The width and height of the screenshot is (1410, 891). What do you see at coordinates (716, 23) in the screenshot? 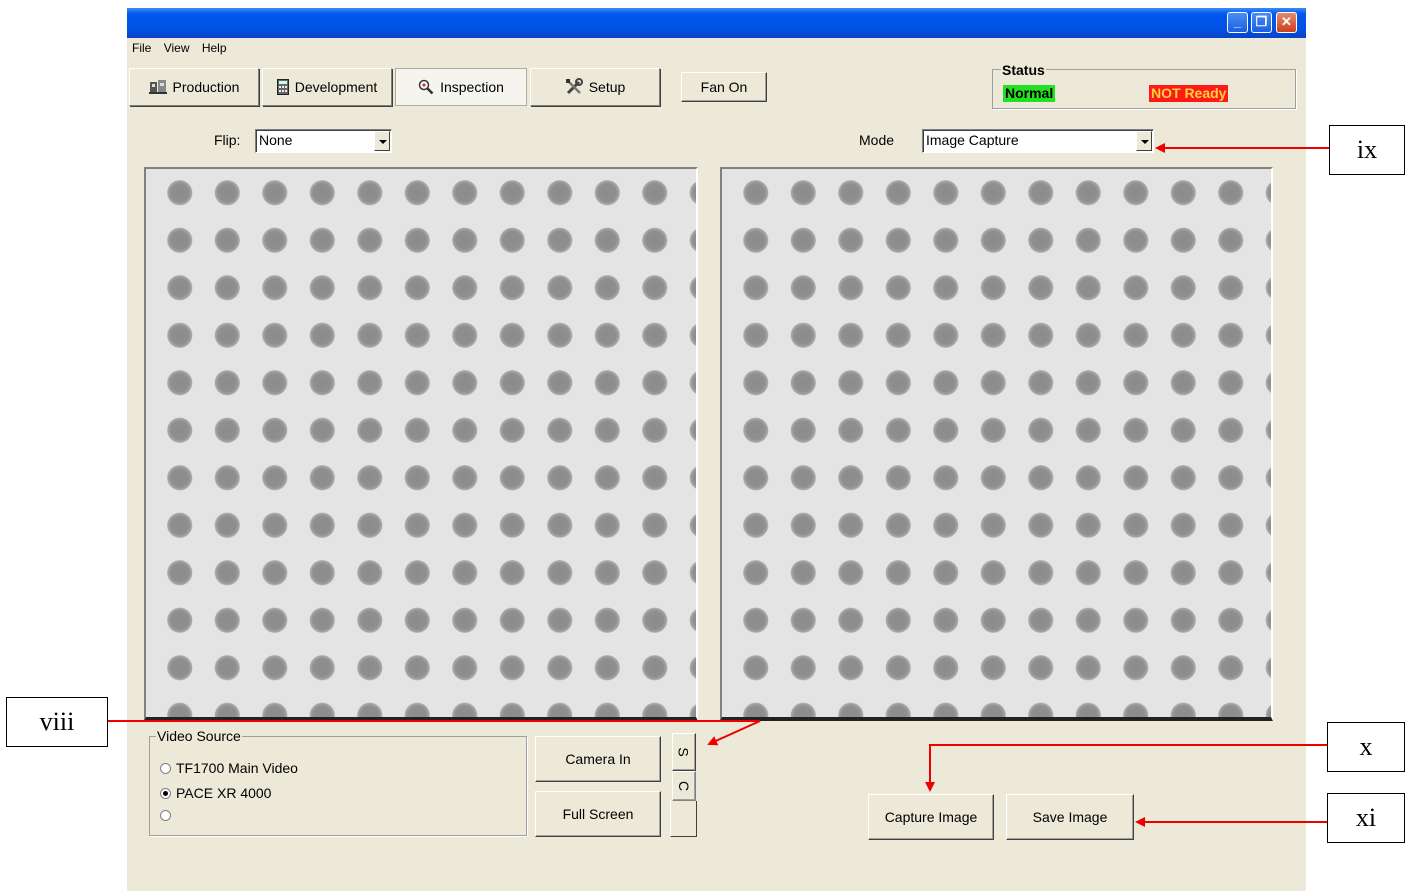
I see `title-bar: _ ❐ ✕` at bounding box center [716, 23].